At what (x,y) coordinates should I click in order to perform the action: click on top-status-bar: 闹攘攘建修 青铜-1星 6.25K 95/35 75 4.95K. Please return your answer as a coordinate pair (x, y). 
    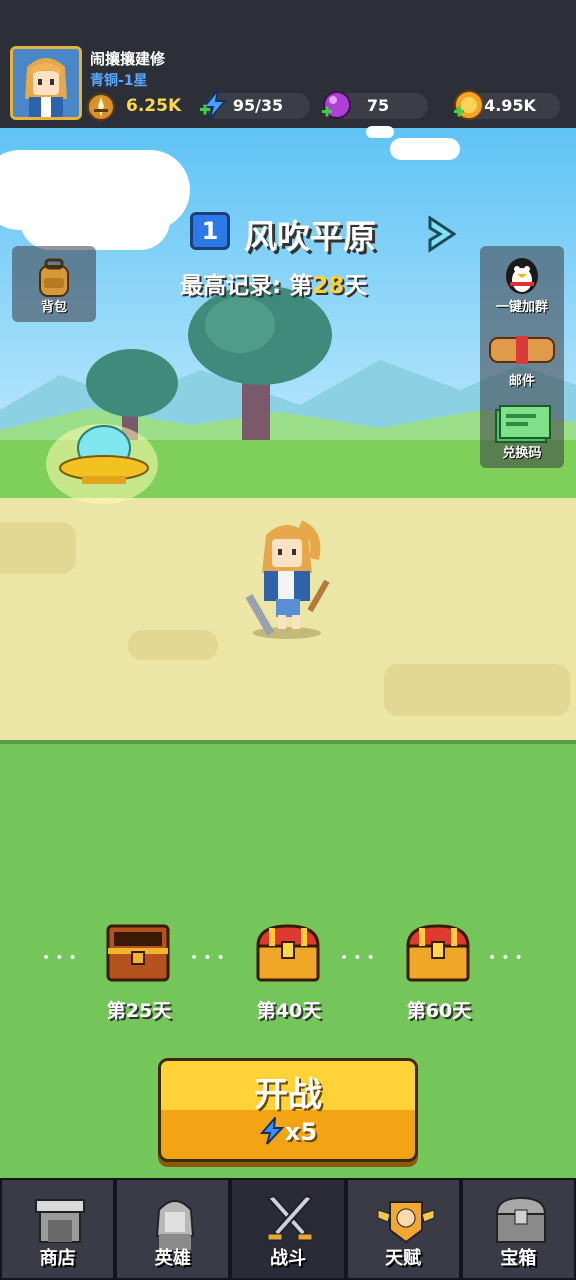
    Looking at the image, I should click on (288, 64).